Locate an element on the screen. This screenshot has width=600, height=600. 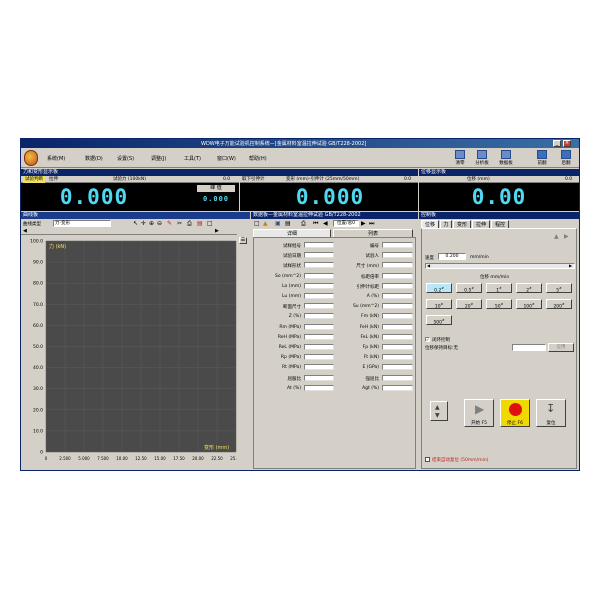
lift-icon: ▲ is located at coordinates (556, 236).